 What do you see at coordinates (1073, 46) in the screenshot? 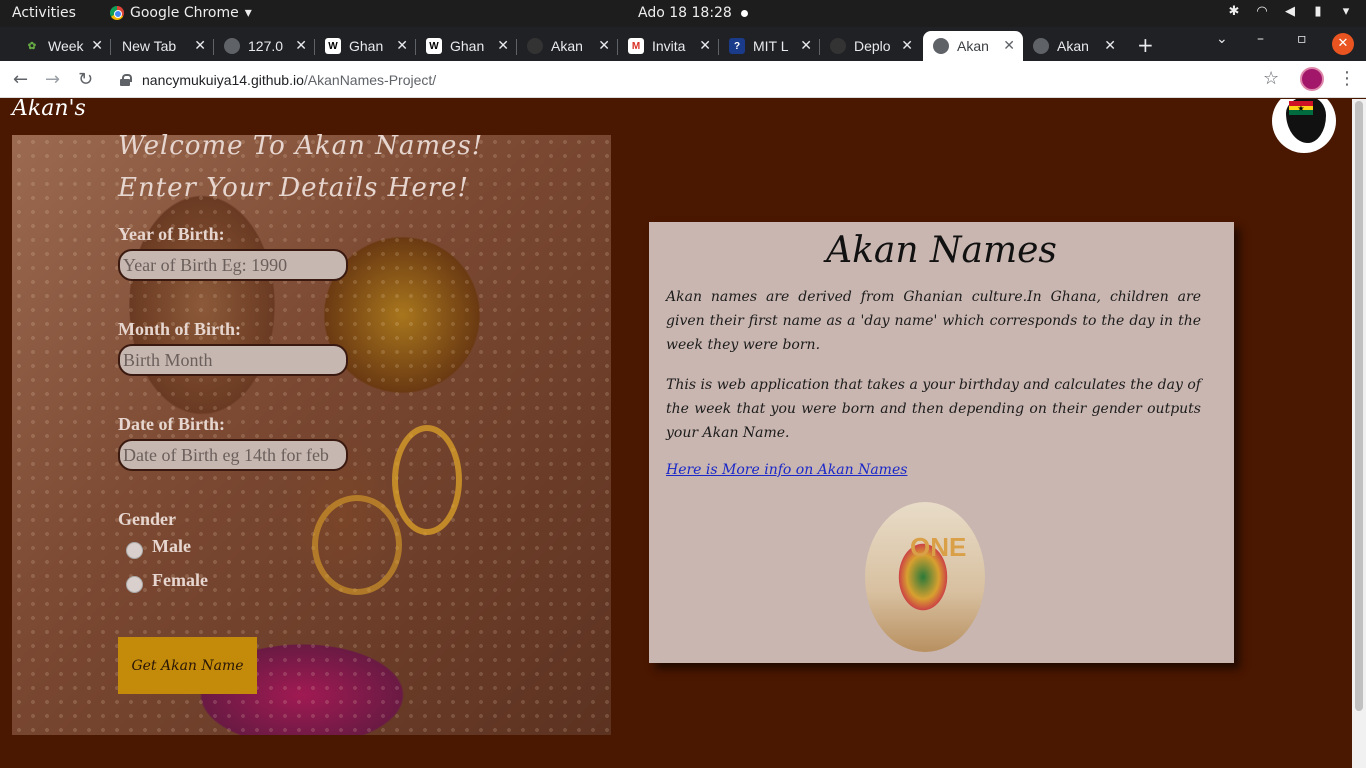
I see `tab-akan-2: Akan ✕` at bounding box center [1073, 46].